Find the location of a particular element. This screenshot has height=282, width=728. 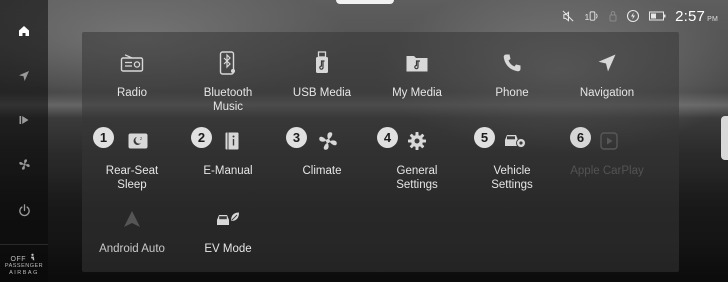

app-apple-carplay: 6 Apple CarPlay is located at coordinates (607, 153).